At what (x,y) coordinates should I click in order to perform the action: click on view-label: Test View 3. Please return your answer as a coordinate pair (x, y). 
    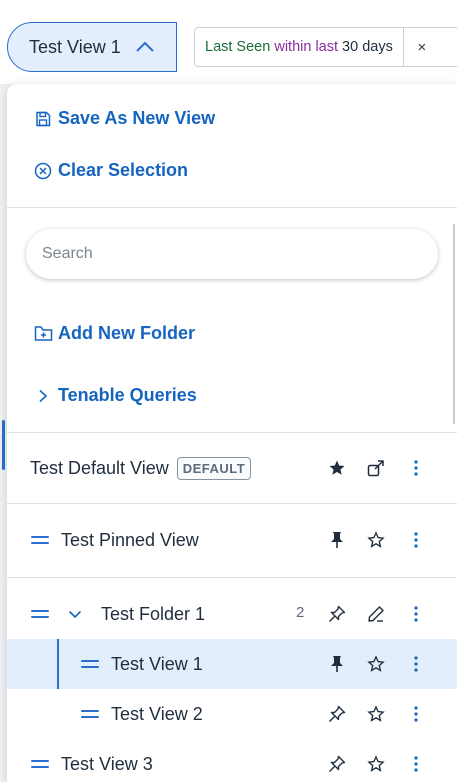
    Looking at the image, I should click on (107, 763).